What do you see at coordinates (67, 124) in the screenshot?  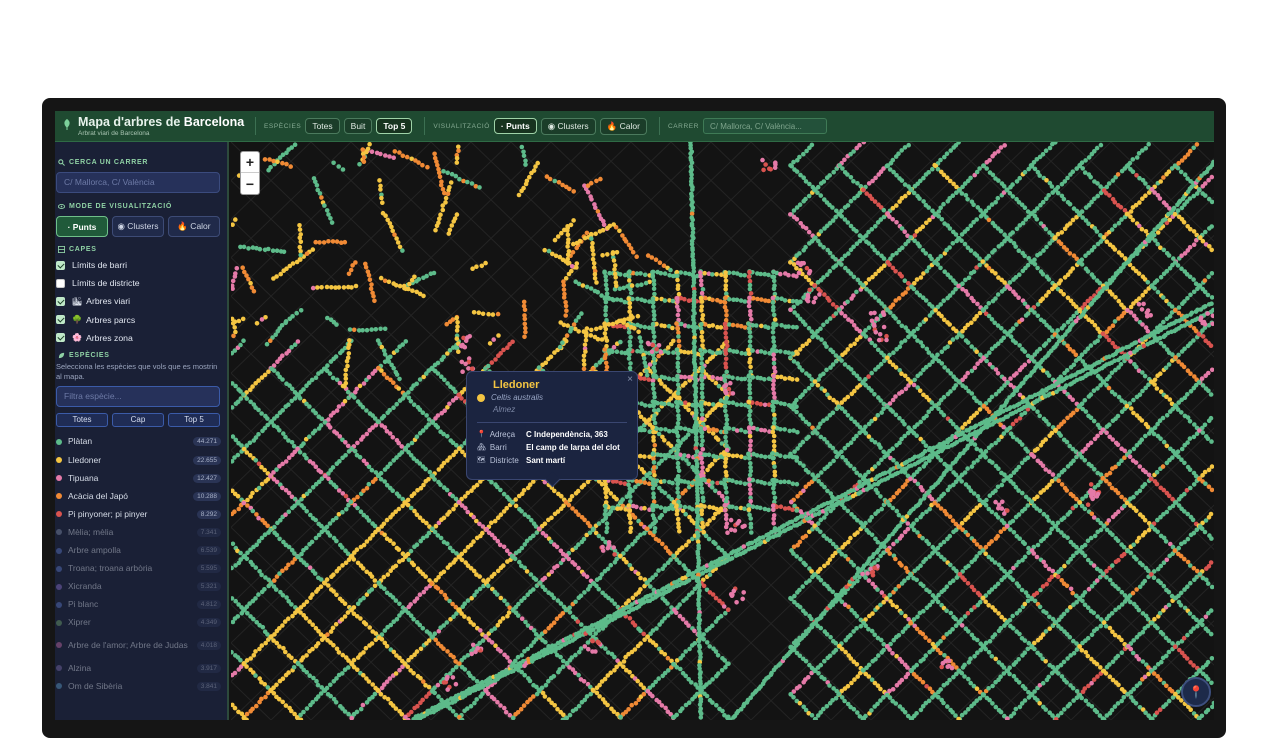 I see `tree-icon` at bounding box center [67, 124].